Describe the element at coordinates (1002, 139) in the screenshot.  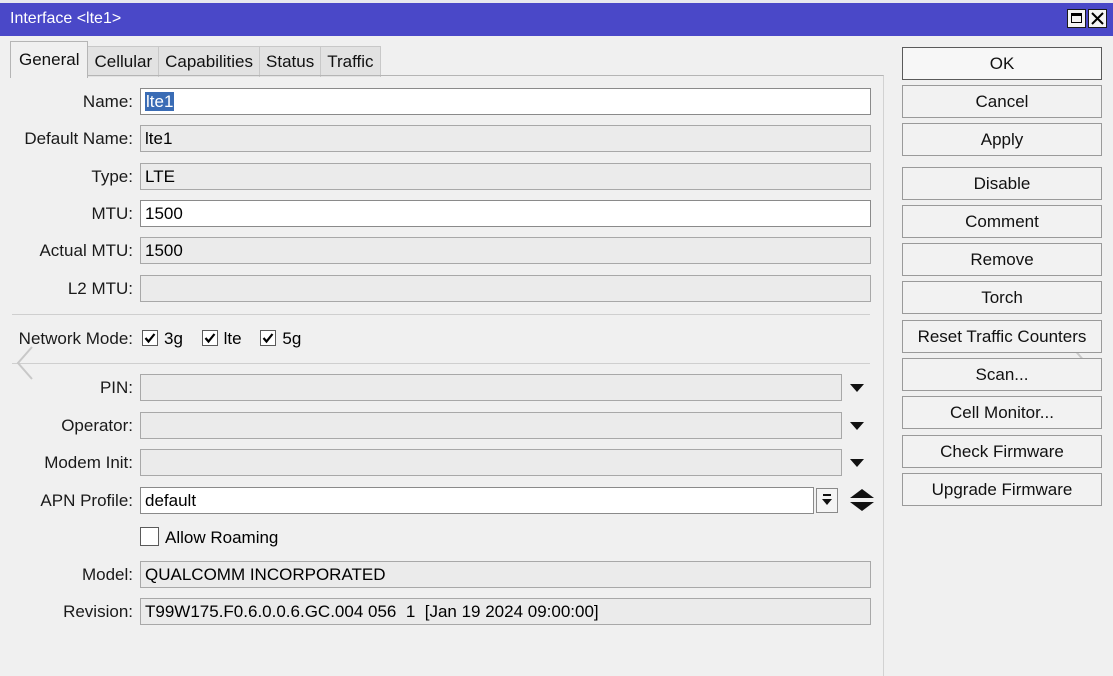
I see `apply-button: Apply` at that location.